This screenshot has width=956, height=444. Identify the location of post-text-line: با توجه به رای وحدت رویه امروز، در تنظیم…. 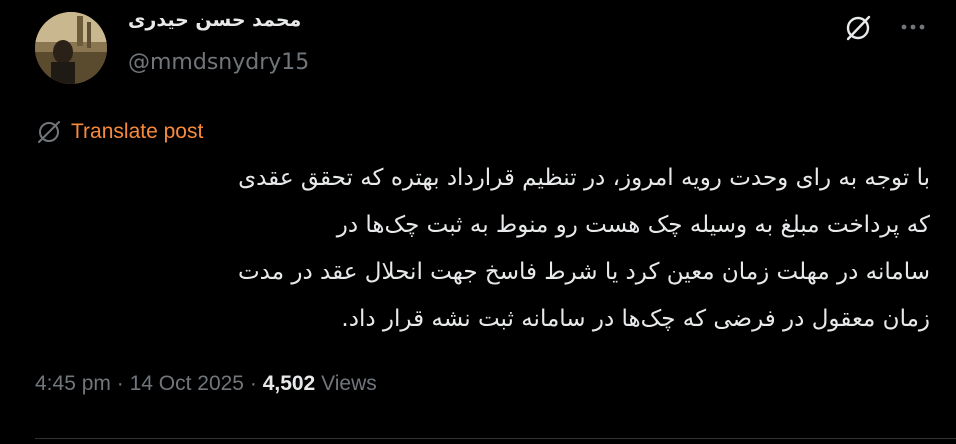
(584, 178).